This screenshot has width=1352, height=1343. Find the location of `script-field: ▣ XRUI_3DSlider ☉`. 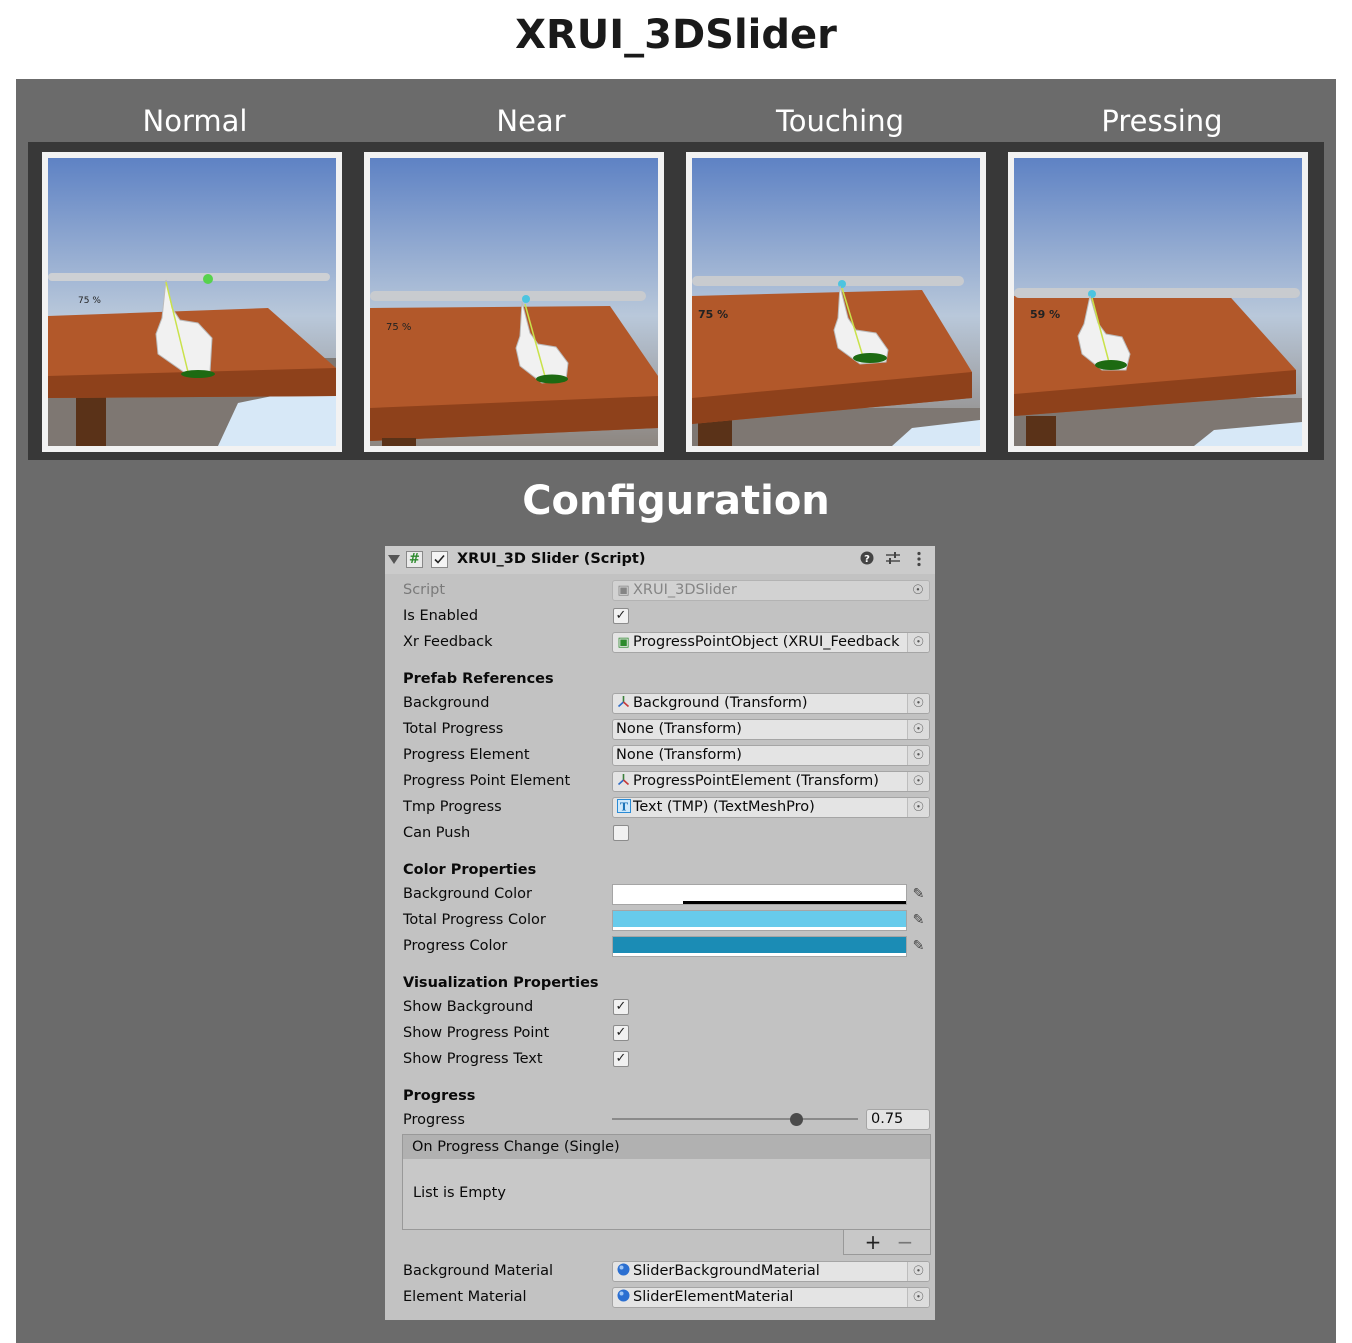

script-field: ▣ XRUI_3DSlider ☉ is located at coordinates (771, 590).